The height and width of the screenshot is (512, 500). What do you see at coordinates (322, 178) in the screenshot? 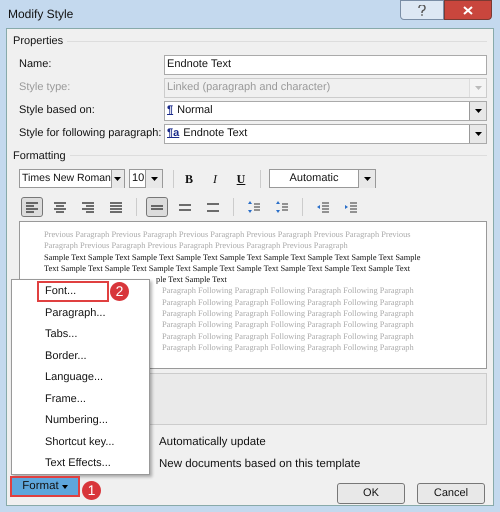
I see `color-dropdown: Automatic` at bounding box center [322, 178].